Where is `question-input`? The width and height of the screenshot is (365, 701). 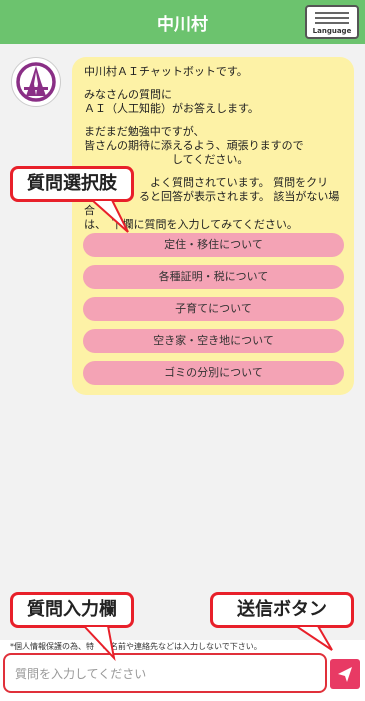 question-input is located at coordinates (165, 674).